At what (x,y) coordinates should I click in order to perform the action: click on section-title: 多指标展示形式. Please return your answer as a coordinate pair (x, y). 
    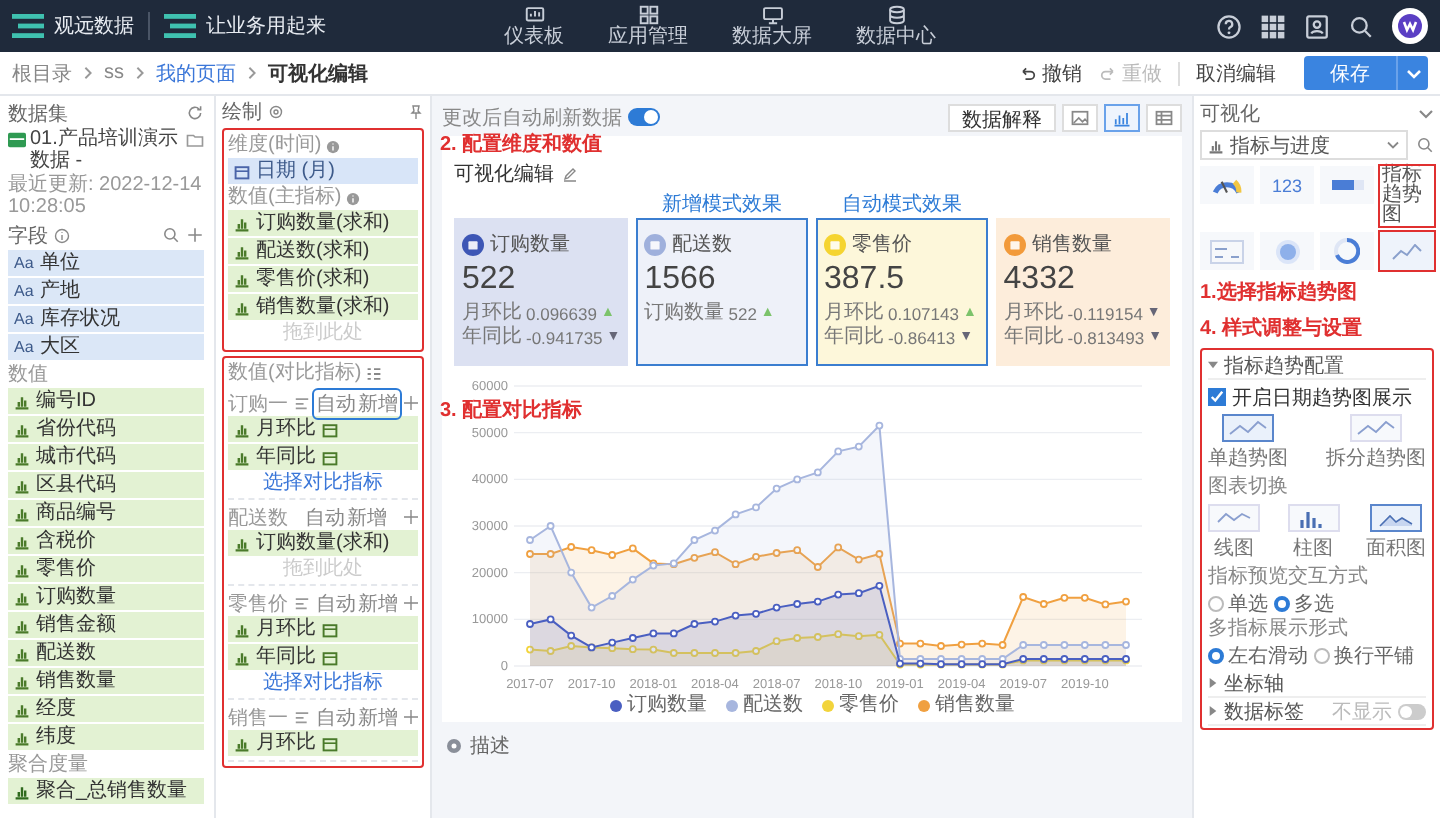
    Looking at the image, I should click on (1279, 630).